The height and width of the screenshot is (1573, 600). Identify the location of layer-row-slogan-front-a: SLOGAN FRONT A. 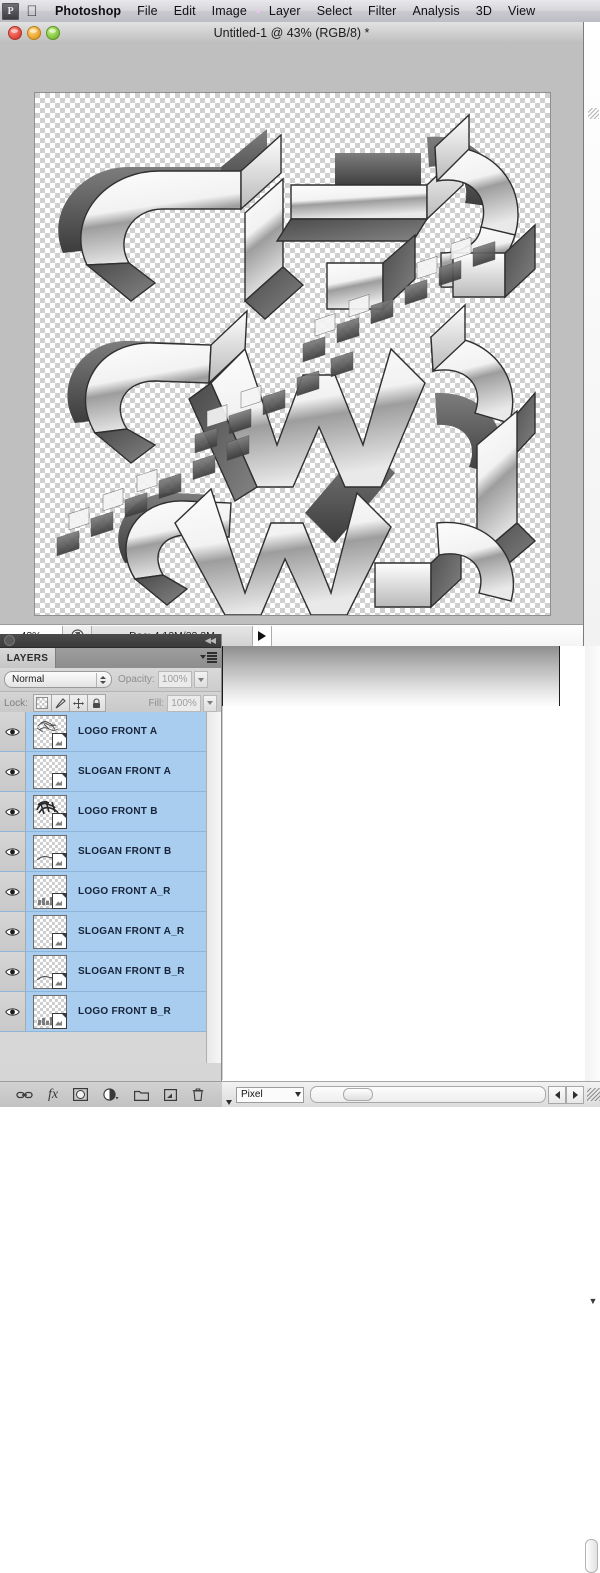
(110, 772).